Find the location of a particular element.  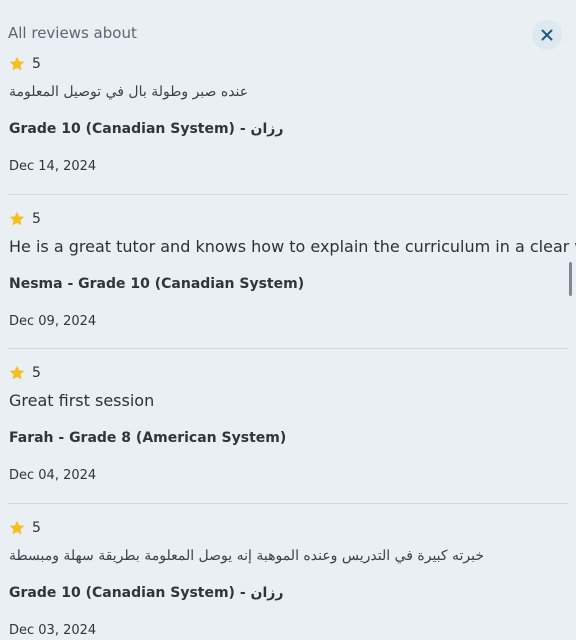

review-comment: عنده صبر وطولة بال في توصيل المعلومة is located at coordinates (129, 92).